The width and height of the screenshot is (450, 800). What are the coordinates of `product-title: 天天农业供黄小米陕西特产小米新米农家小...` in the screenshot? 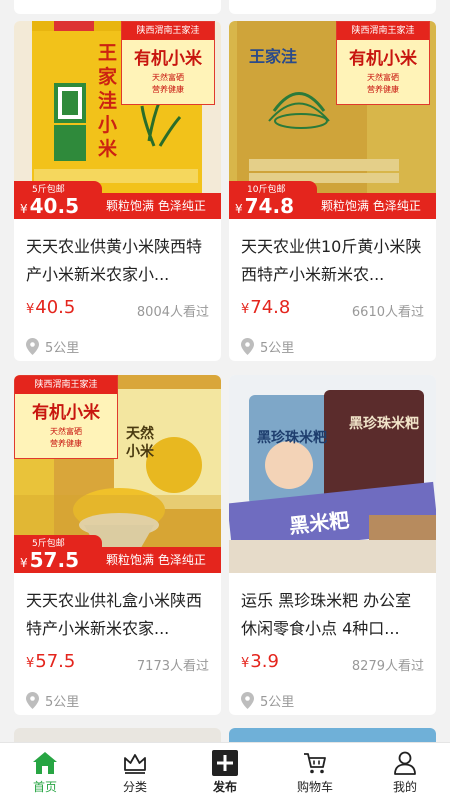 It's located at (119, 261).